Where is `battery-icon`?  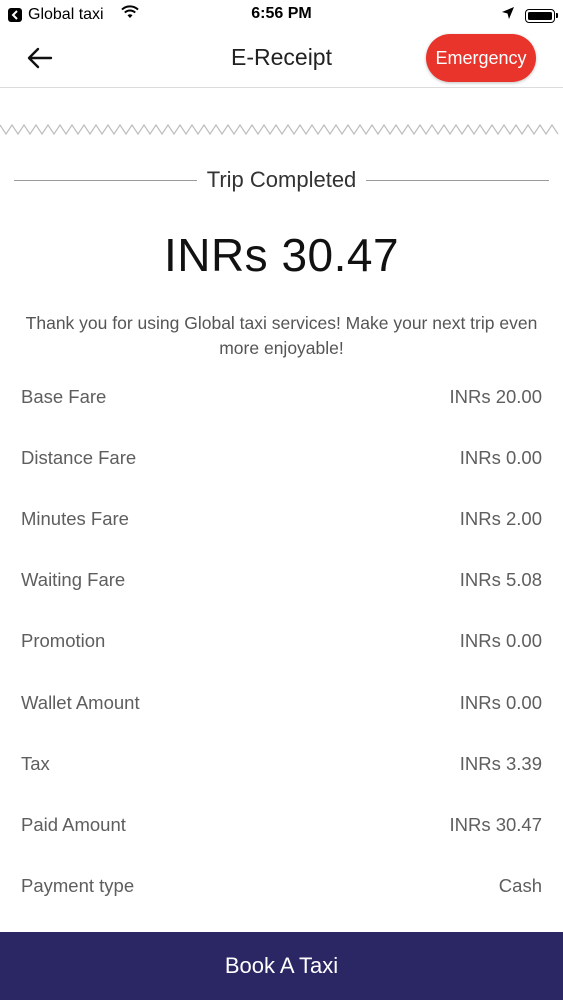 battery-icon is located at coordinates (541, 15).